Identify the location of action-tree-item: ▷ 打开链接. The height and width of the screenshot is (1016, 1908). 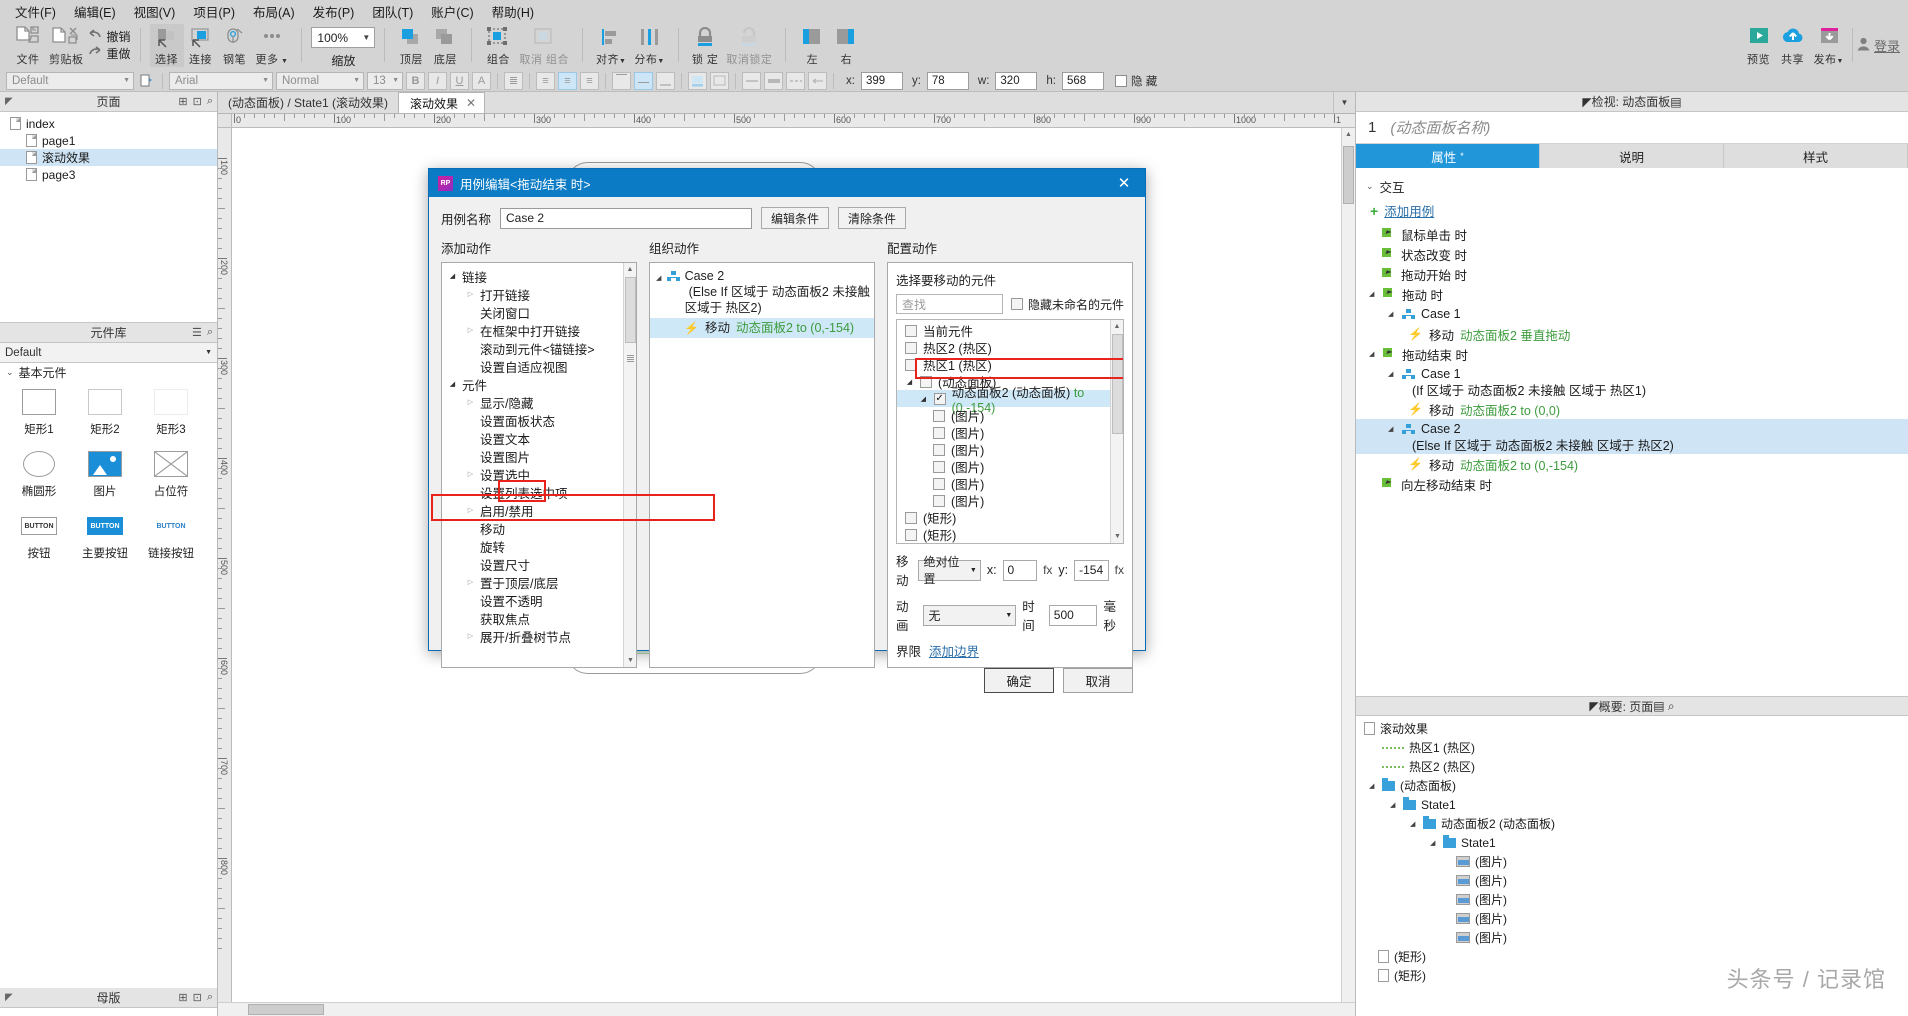
(535, 294).